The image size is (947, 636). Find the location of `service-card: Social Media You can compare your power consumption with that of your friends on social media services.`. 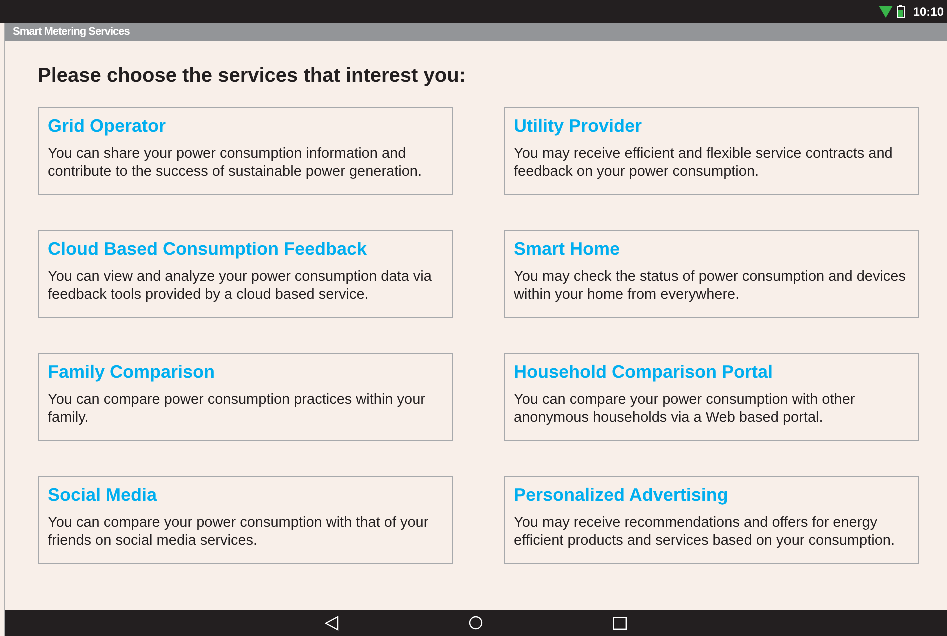

service-card: Social Media You can compare your power consumption with that of your friends on social media services. is located at coordinates (245, 520).